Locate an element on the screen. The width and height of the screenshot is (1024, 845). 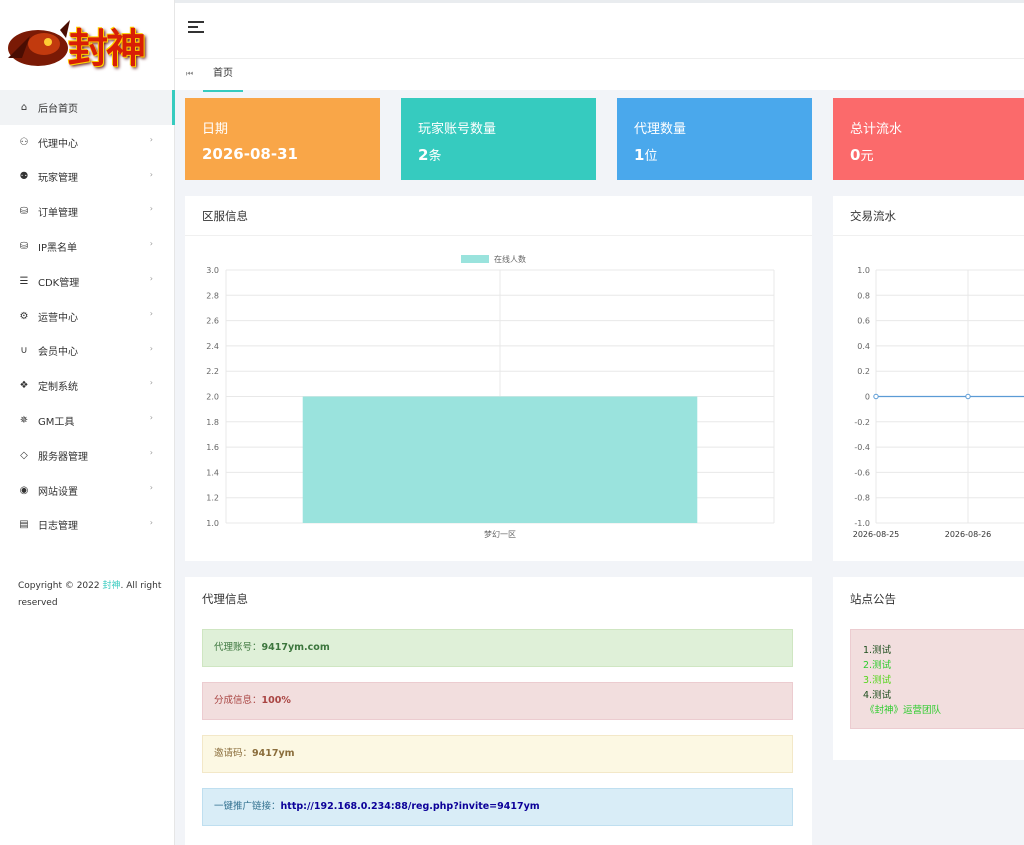
stat-unit: 位 is located at coordinates (651, 156).